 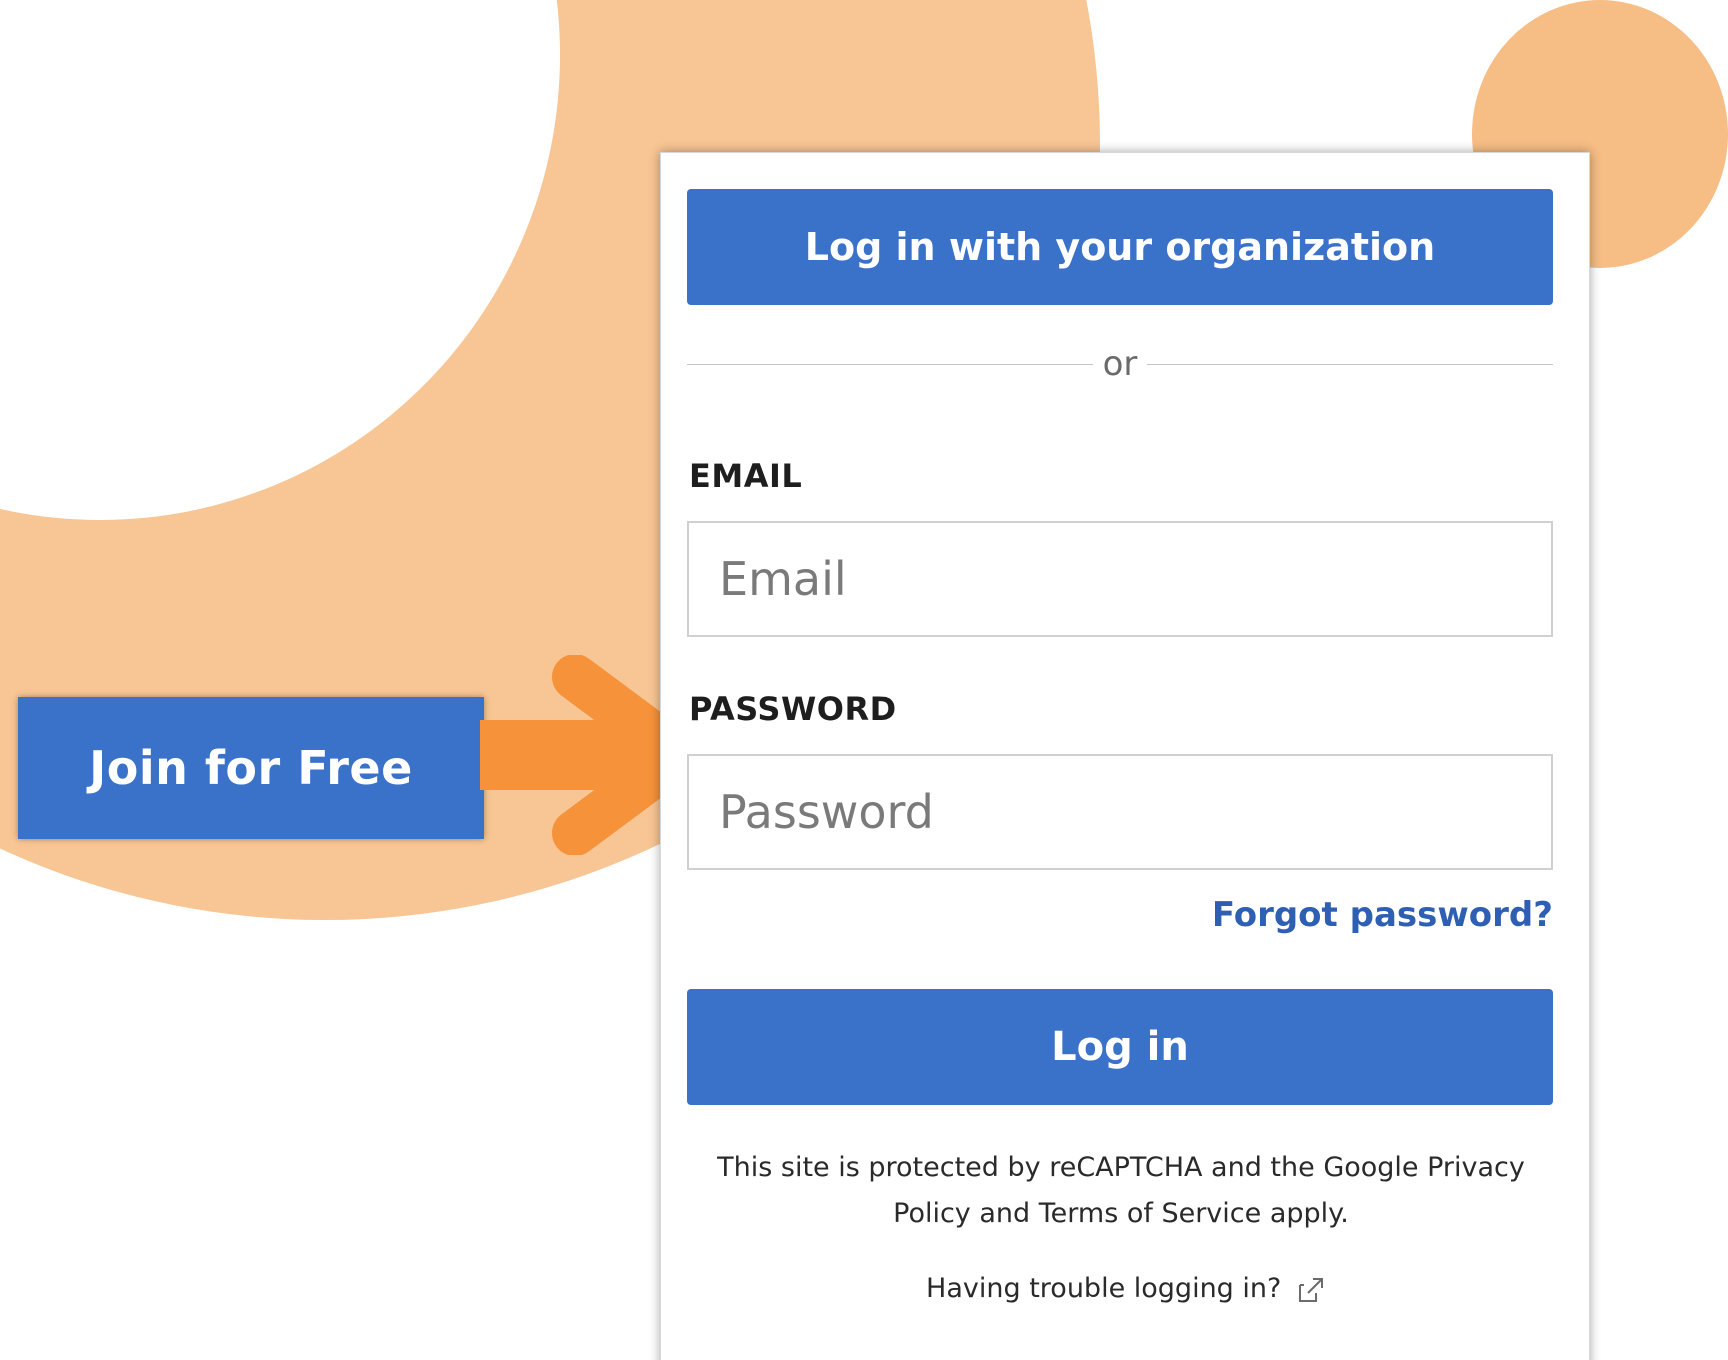 I want to click on divider-text: or, so click(x=1120, y=364).